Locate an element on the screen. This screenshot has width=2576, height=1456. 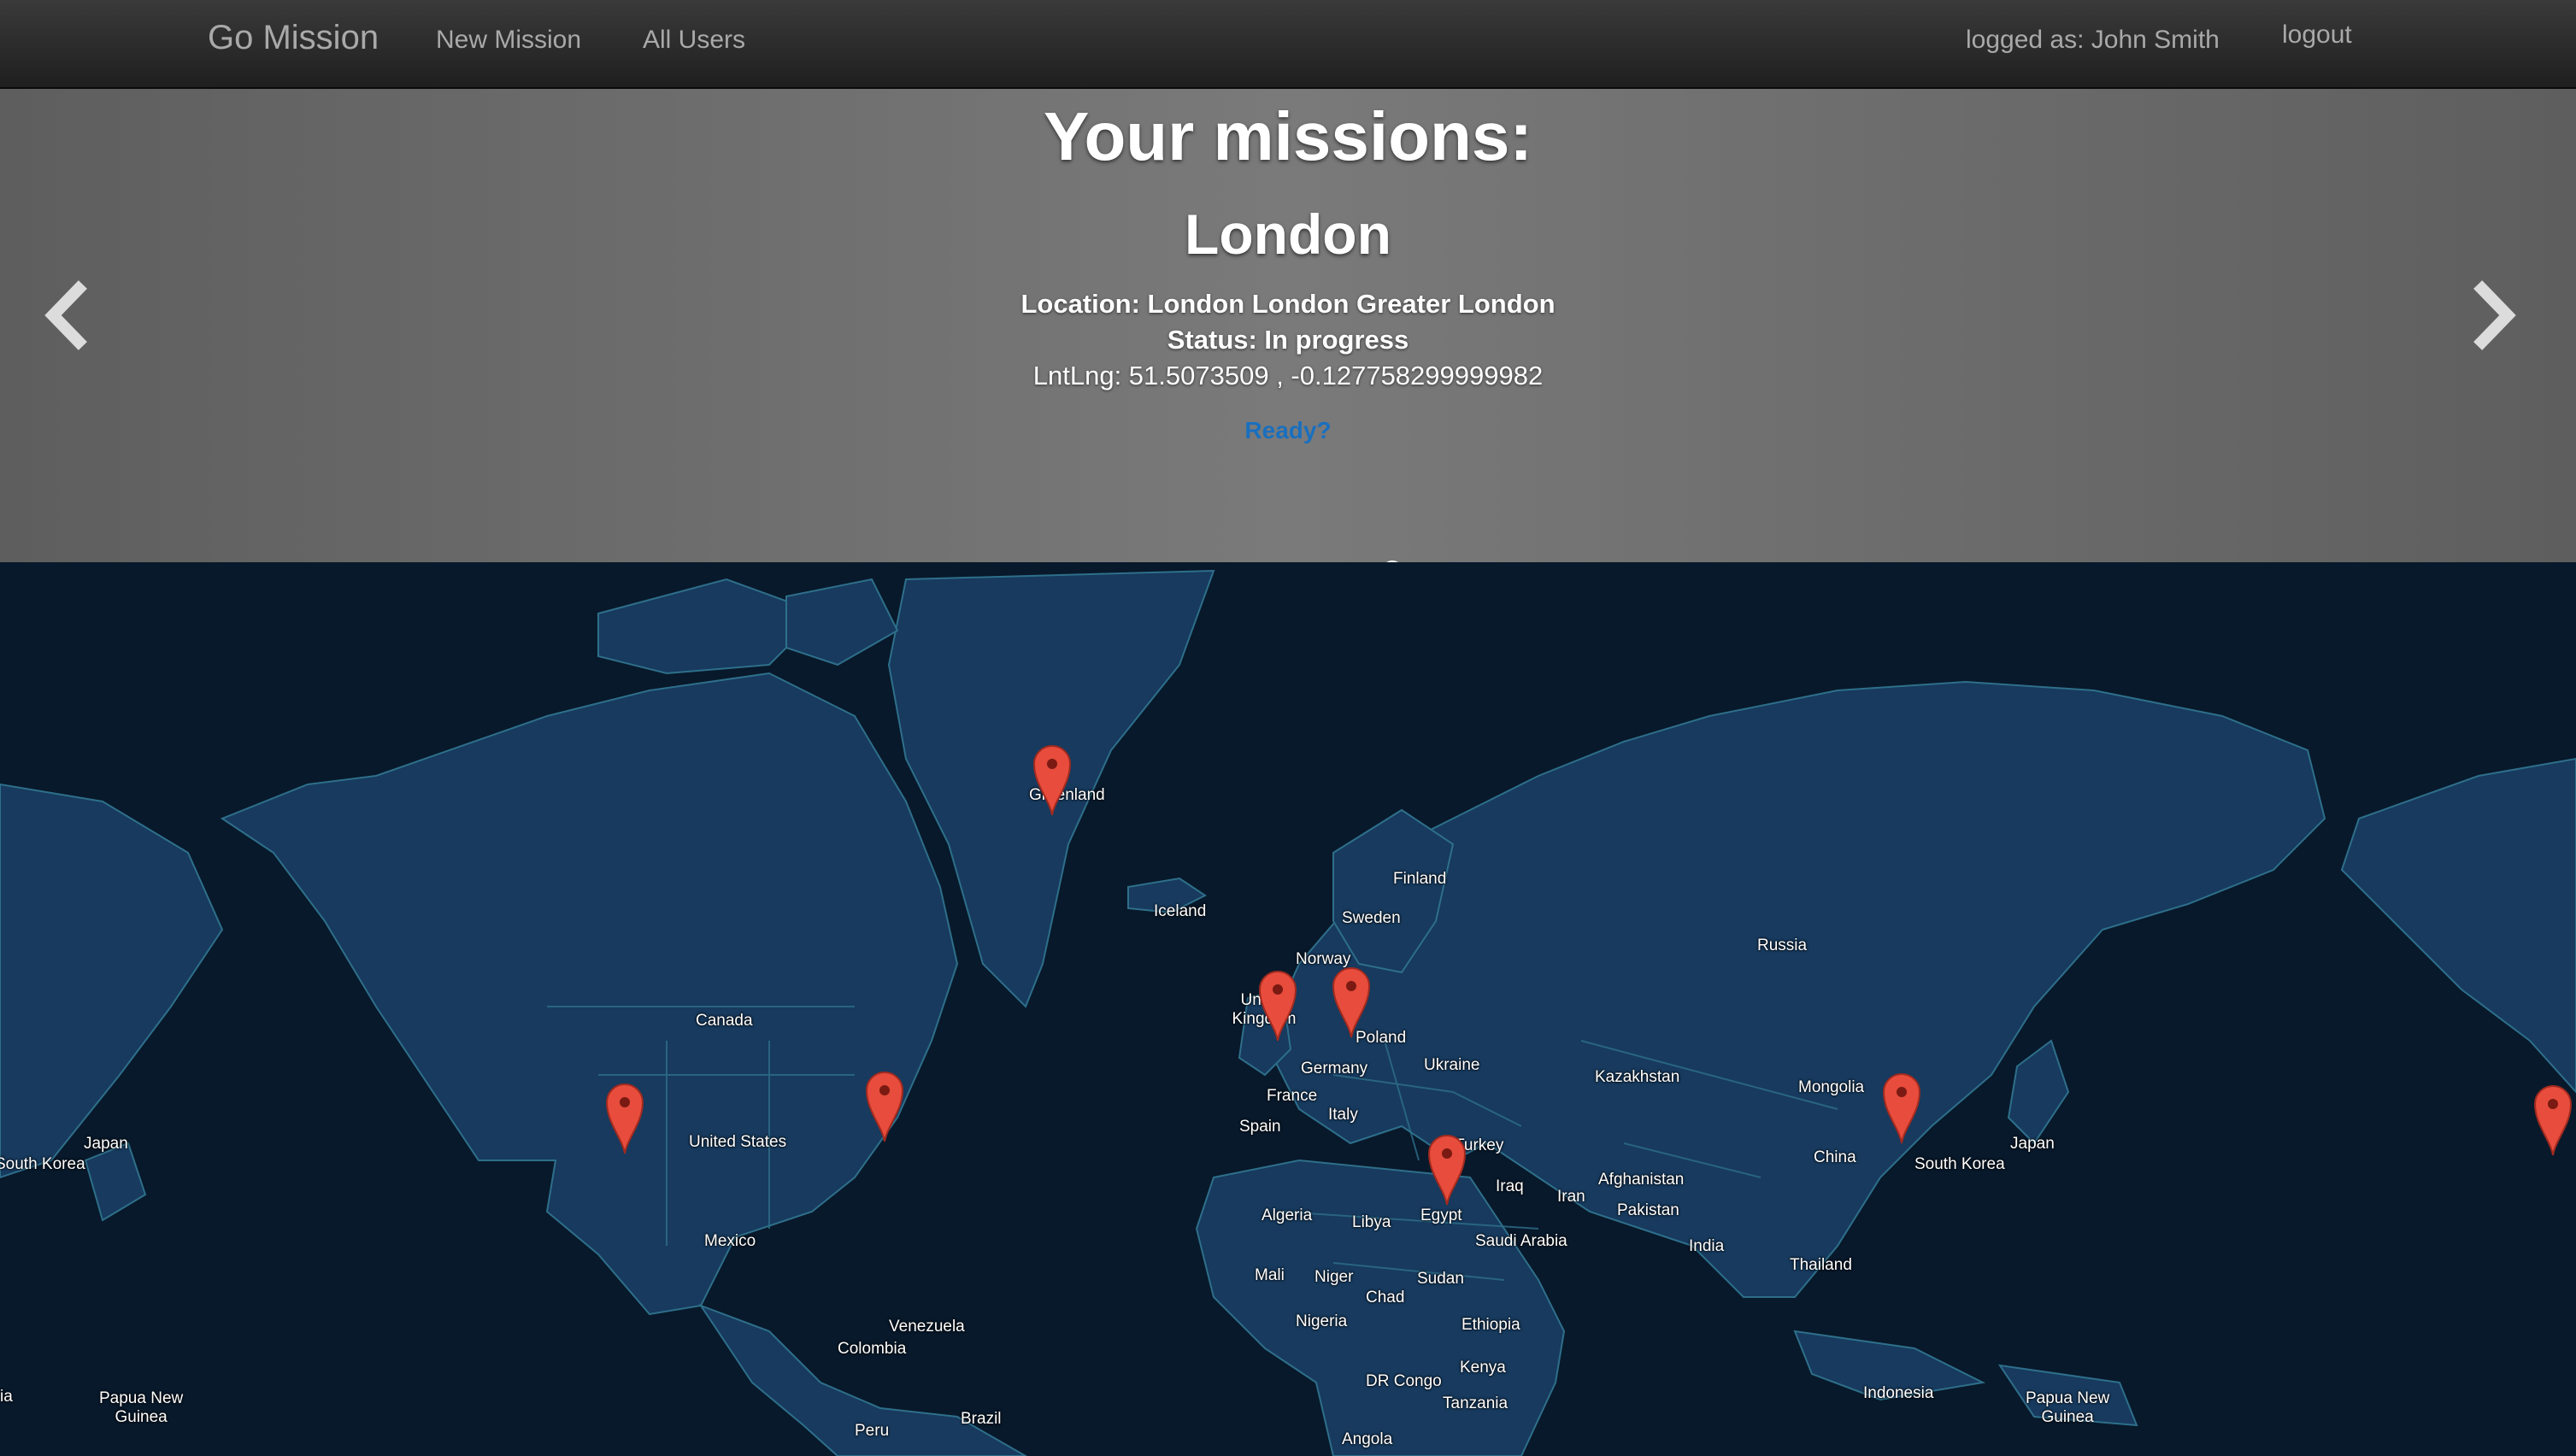
mission-title: London is located at coordinates (1288, 234).